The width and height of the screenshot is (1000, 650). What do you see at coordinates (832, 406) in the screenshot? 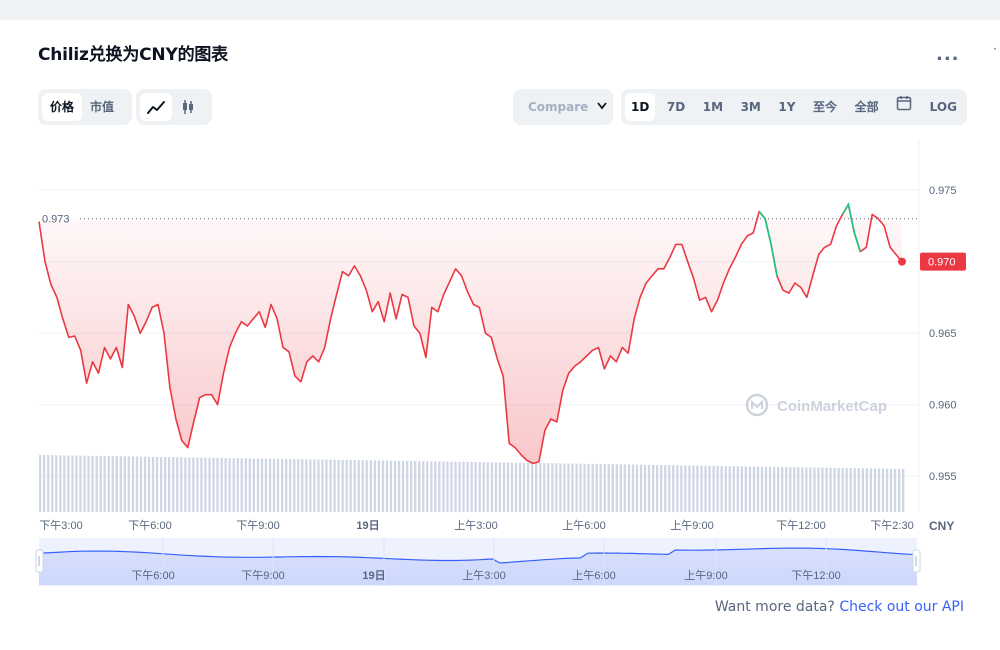
I see `watermark-text: CoinMarketCap` at bounding box center [832, 406].